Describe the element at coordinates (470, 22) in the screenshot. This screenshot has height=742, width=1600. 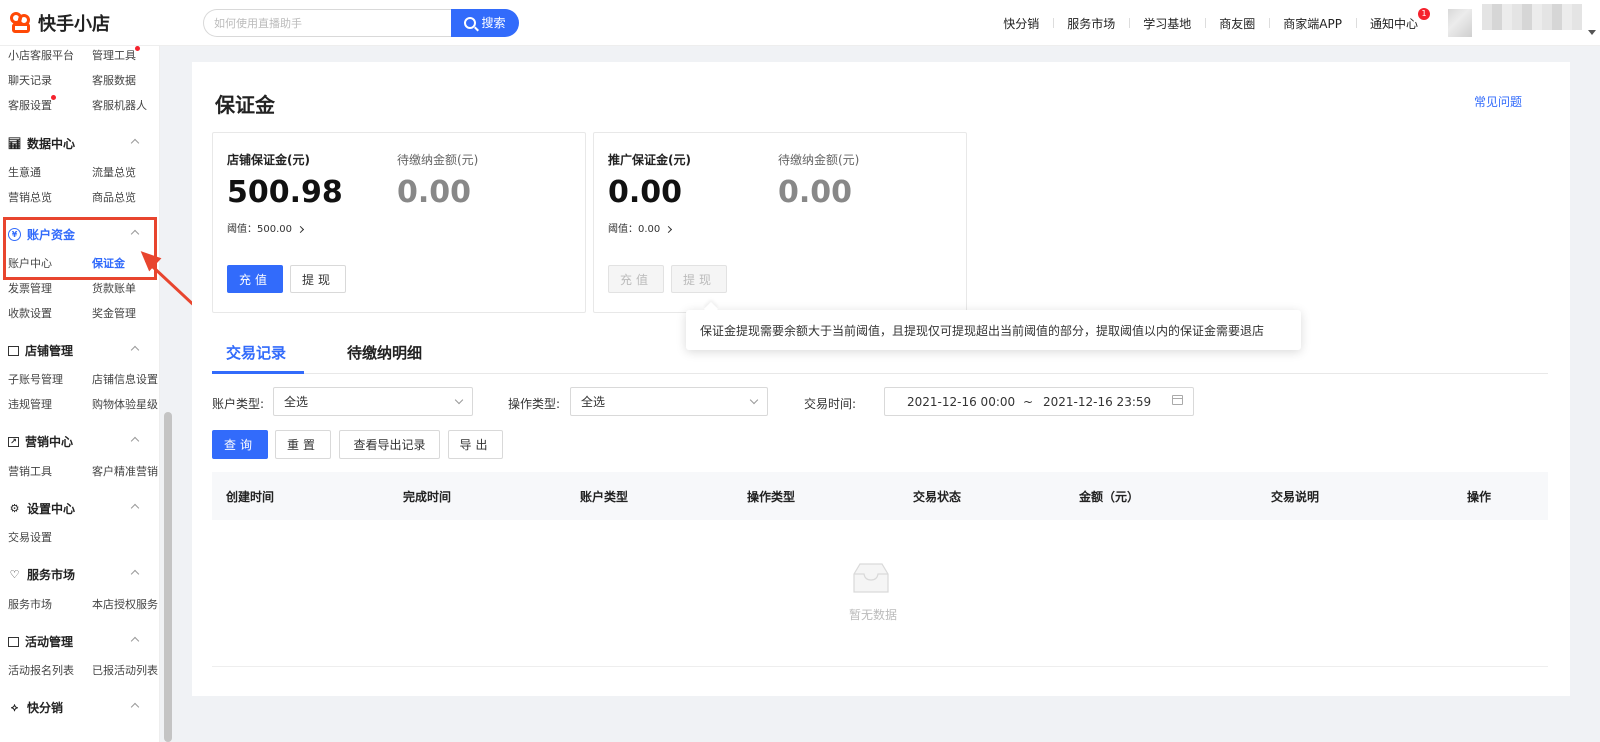
I see `search-icon` at that location.